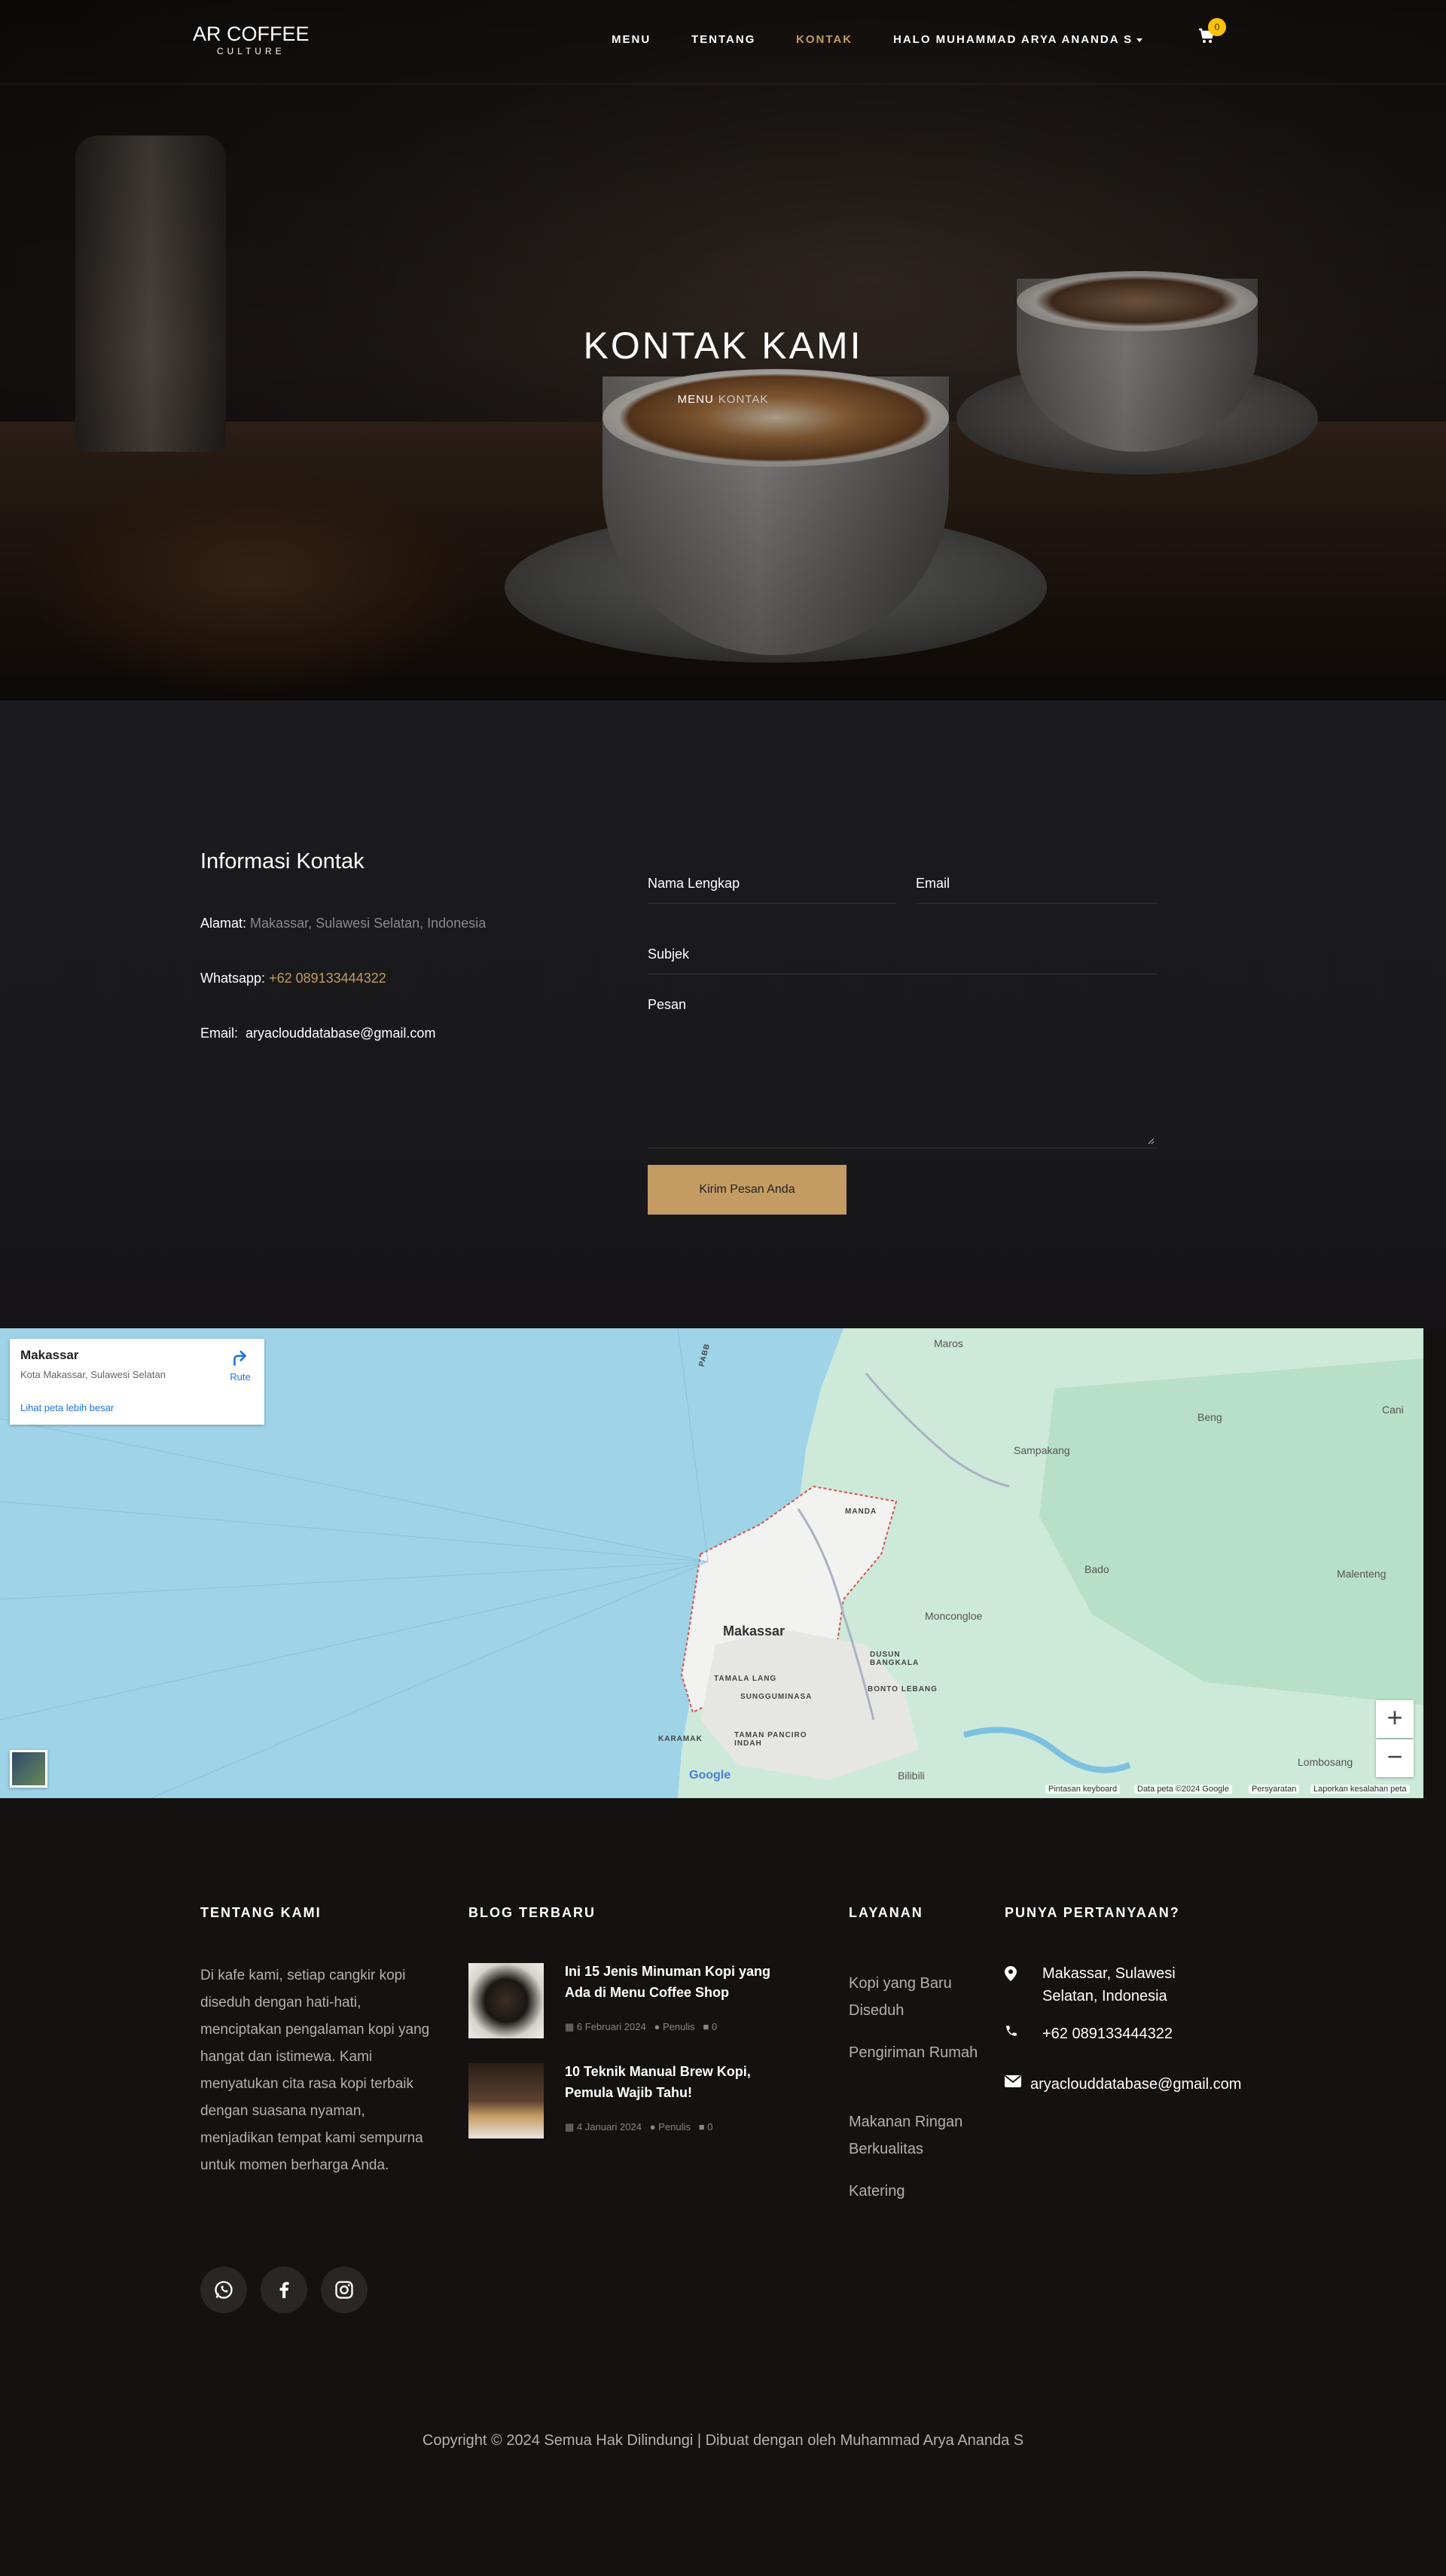 The height and width of the screenshot is (2576, 1446). I want to click on map-keyboard-shortcuts: Pintasan keyboard, so click(1083, 1789).